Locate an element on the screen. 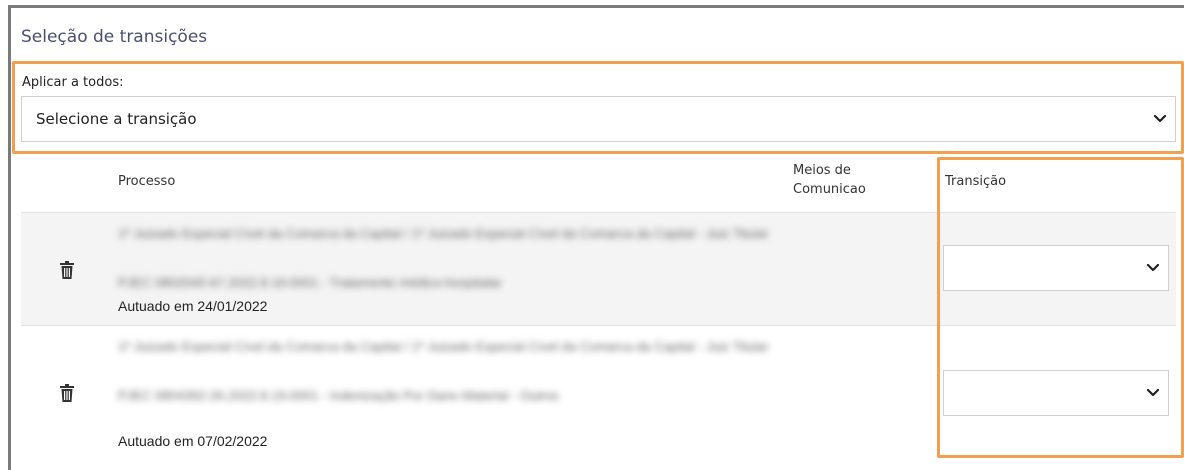 This screenshot has width=1184, height=470. column-header-meios: Meios de Comunicao is located at coordinates (829, 180).